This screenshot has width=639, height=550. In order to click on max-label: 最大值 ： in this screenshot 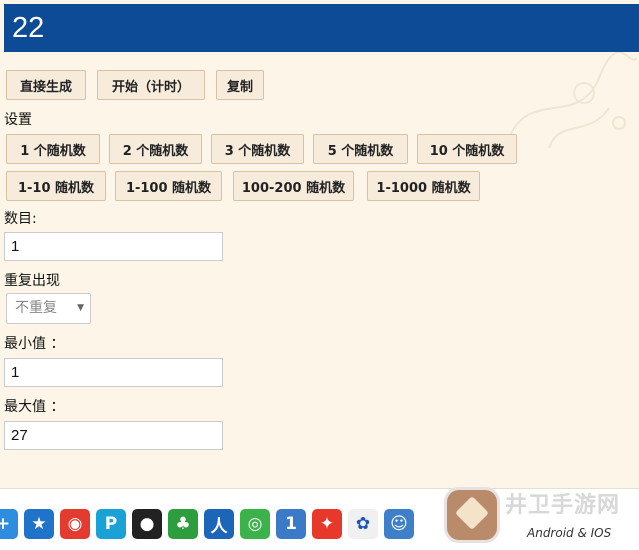, I will do `click(34, 407)`.